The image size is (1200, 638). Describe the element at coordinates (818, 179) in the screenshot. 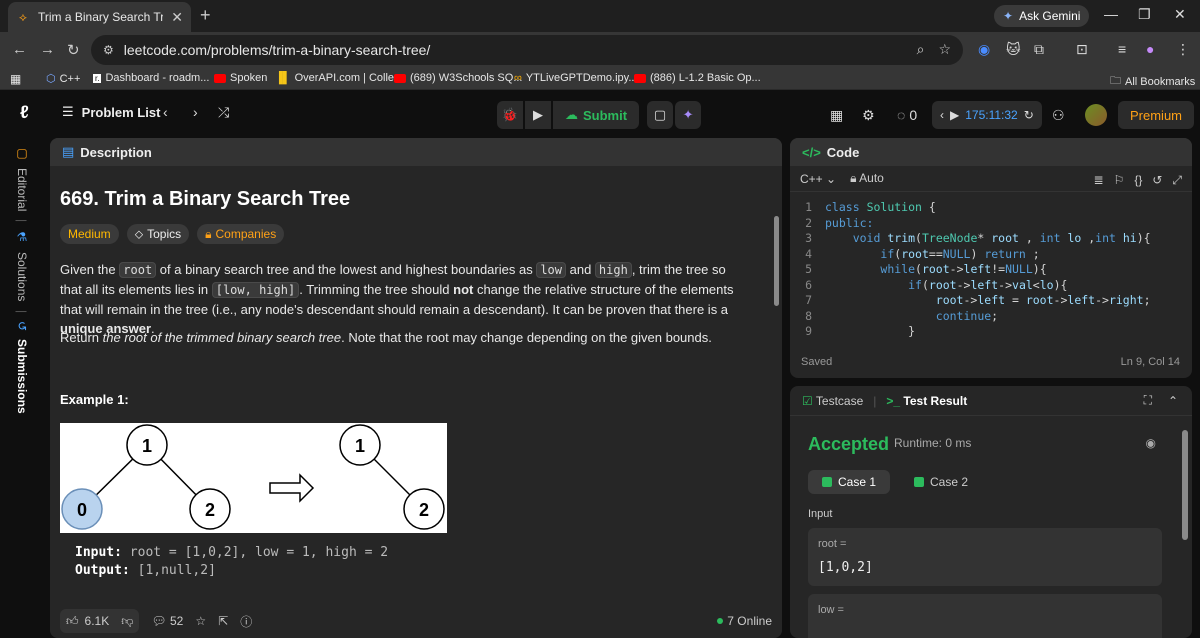

I see `language-select: C++ ⌄` at that location.